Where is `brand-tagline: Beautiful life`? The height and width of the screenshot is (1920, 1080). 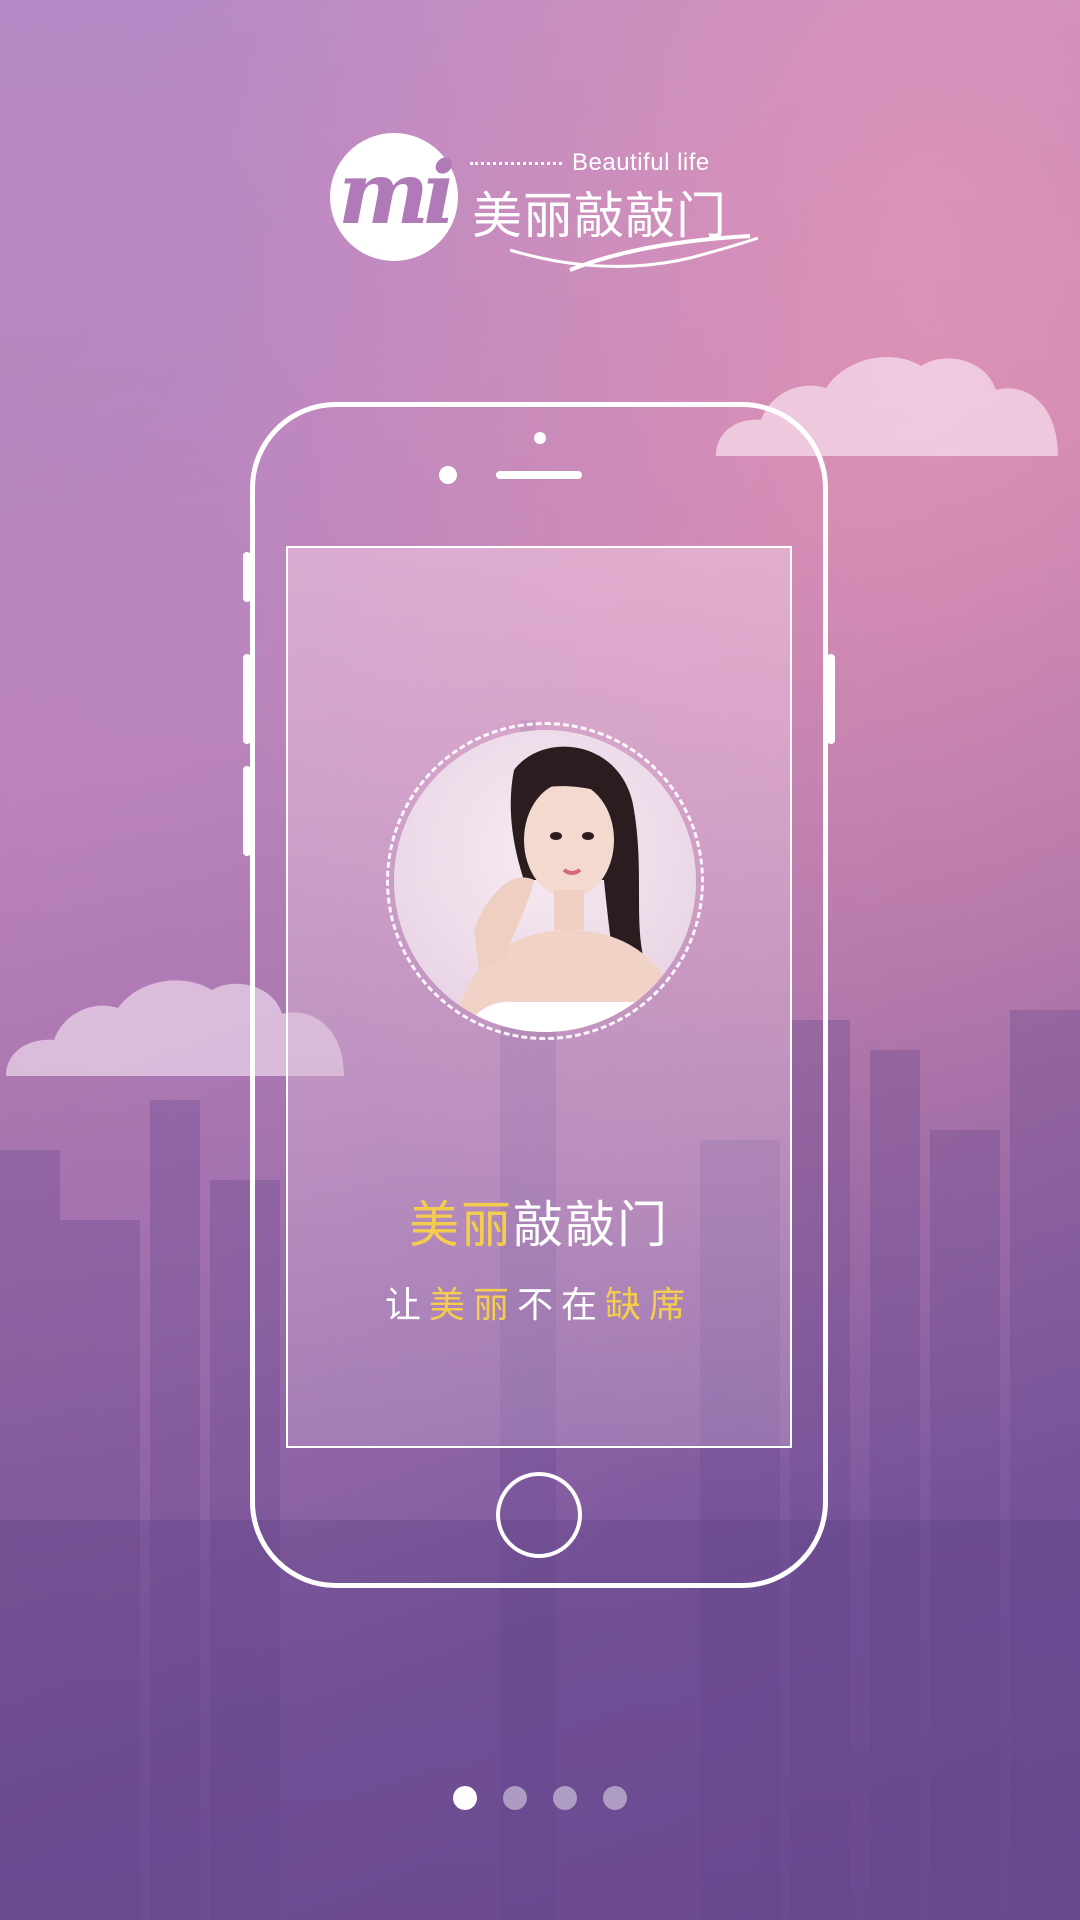 brand-tagline: Beautiful life is located at coordinates (605, 163).